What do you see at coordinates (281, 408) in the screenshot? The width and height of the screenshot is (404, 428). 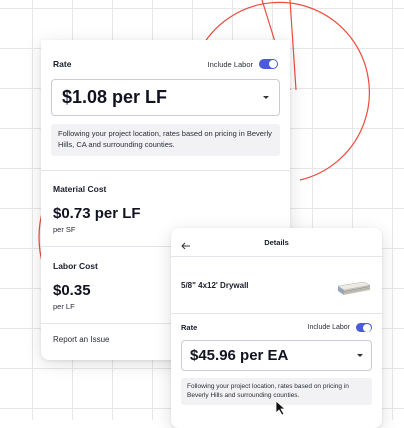 I see `mouse-cursor-icon` at bounding box center [281, 408].